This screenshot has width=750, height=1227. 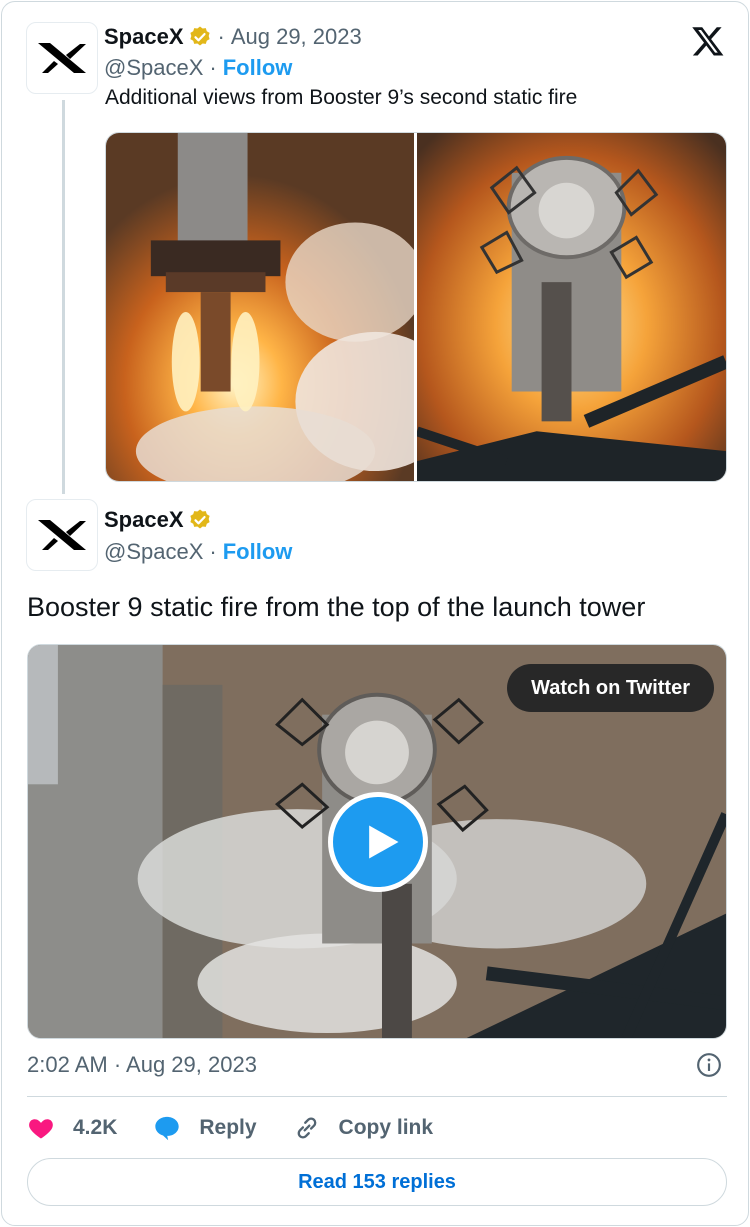 I want to click on booster-static-fire-photo, so click(x=260, y=307).